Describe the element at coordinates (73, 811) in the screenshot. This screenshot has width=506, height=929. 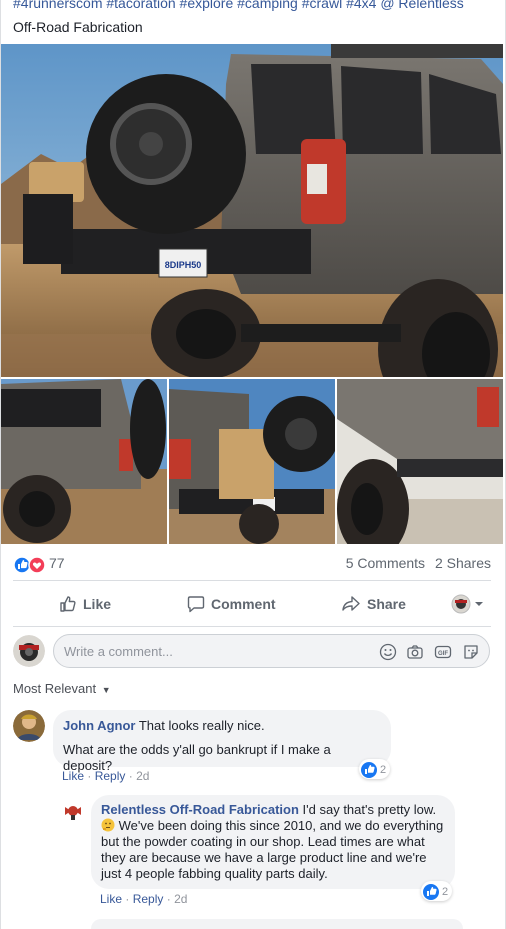
I see `replier-avatar` at that location.